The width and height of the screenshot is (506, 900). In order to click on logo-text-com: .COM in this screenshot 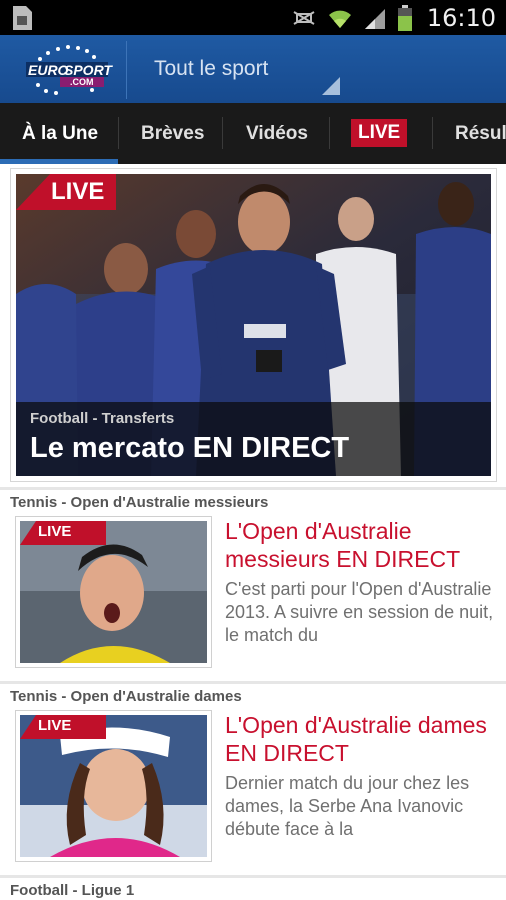, I will do `click(82, 82)`.